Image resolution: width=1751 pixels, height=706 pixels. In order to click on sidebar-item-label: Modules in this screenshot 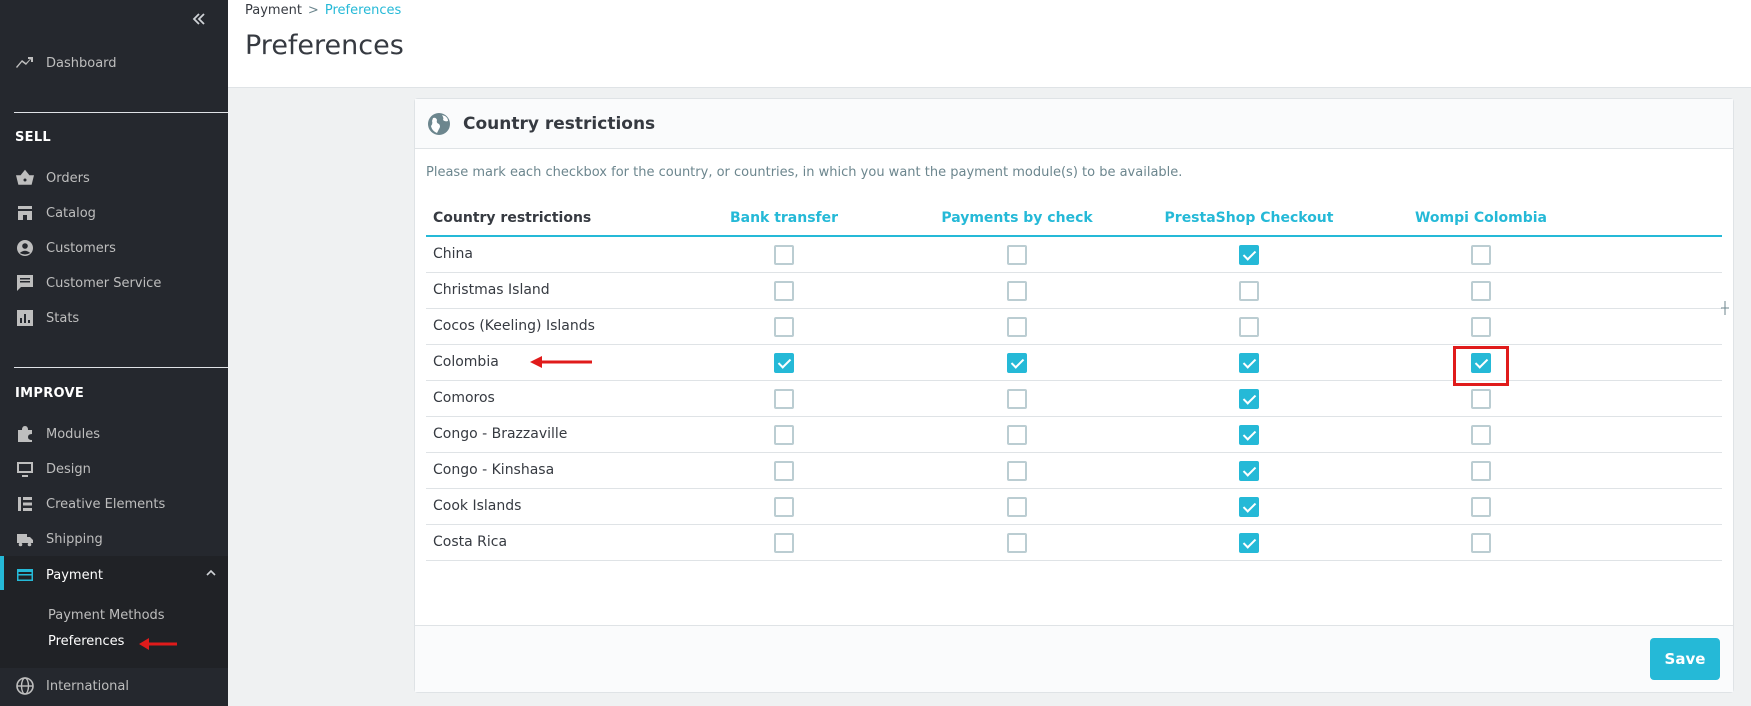, I will do `click(73, 434)`.